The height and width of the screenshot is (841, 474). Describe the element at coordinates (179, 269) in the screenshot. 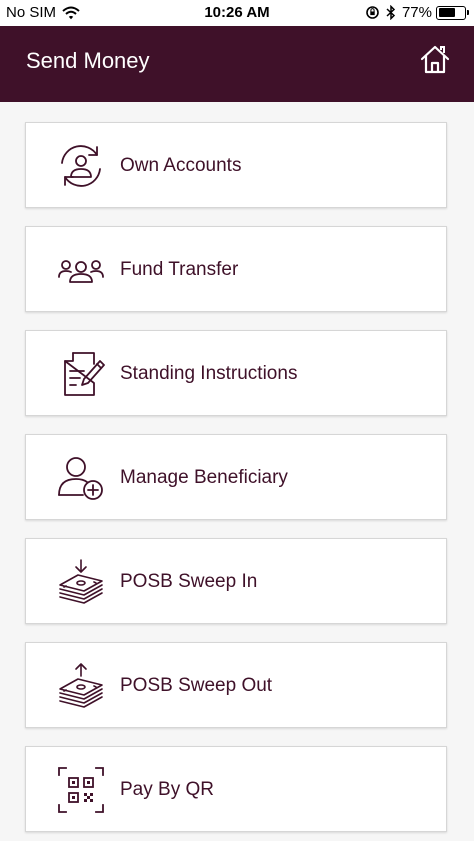

I see `menu-item-label: Fund Transfer` at that location.